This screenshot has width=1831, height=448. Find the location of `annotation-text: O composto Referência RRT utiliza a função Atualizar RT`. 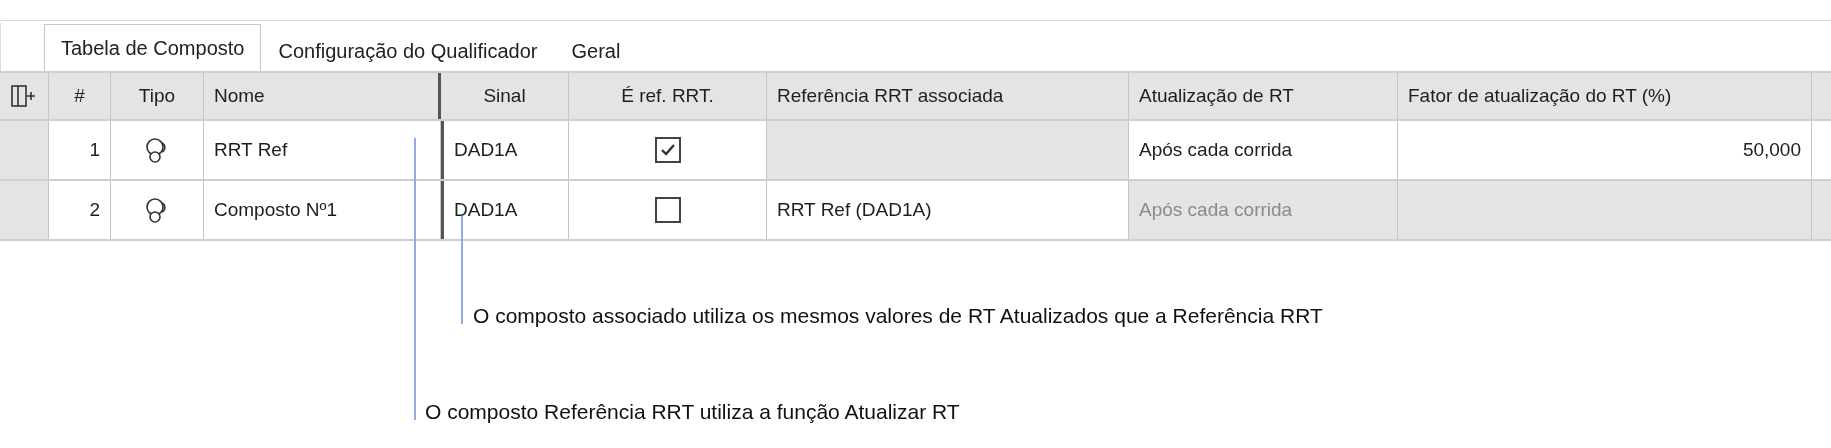

annotation-text: O composto Referência RRT utiliza a função Atualizar RT is located at coordinates (692, 412).